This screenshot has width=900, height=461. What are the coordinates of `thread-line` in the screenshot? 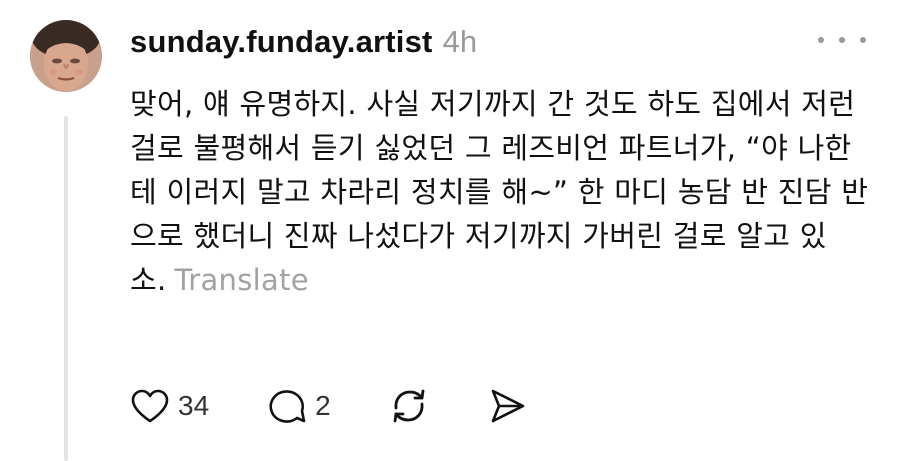 It's located at (66, 288).